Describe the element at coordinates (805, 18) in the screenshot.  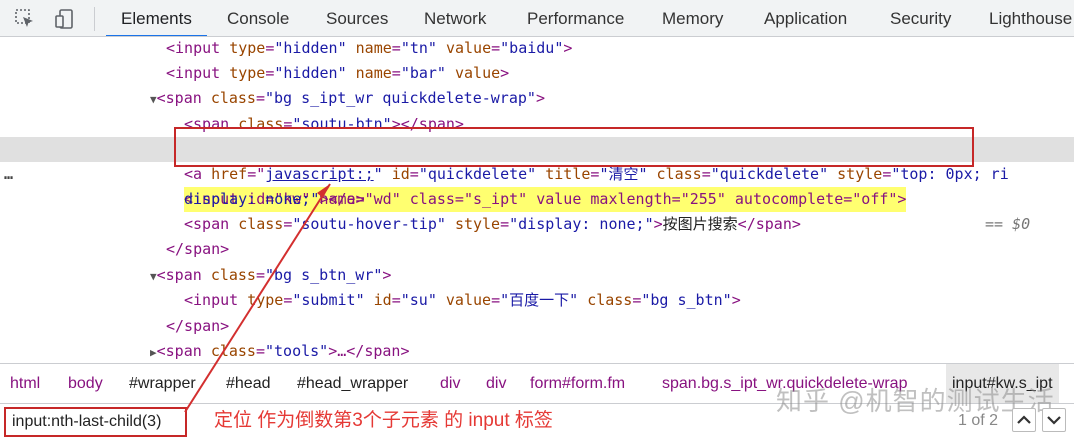
I see `tab-application: Application` at that location.